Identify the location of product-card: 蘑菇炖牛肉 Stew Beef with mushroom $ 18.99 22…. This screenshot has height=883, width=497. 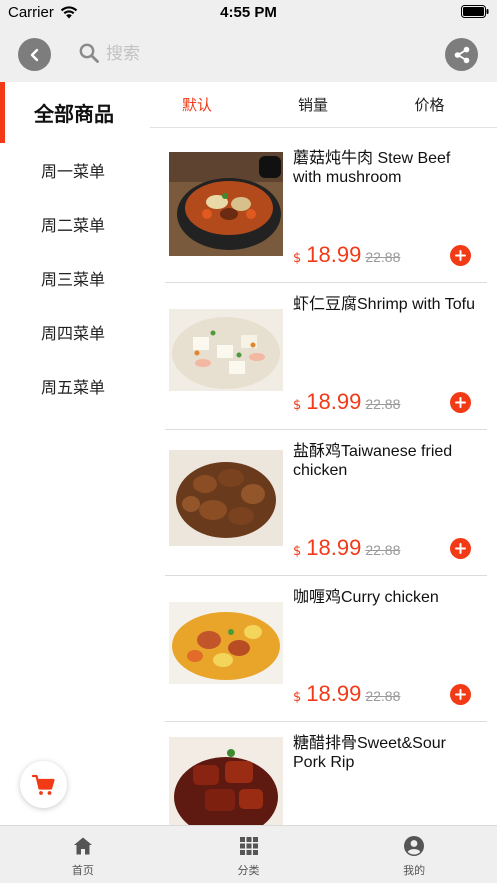
(326, 210).